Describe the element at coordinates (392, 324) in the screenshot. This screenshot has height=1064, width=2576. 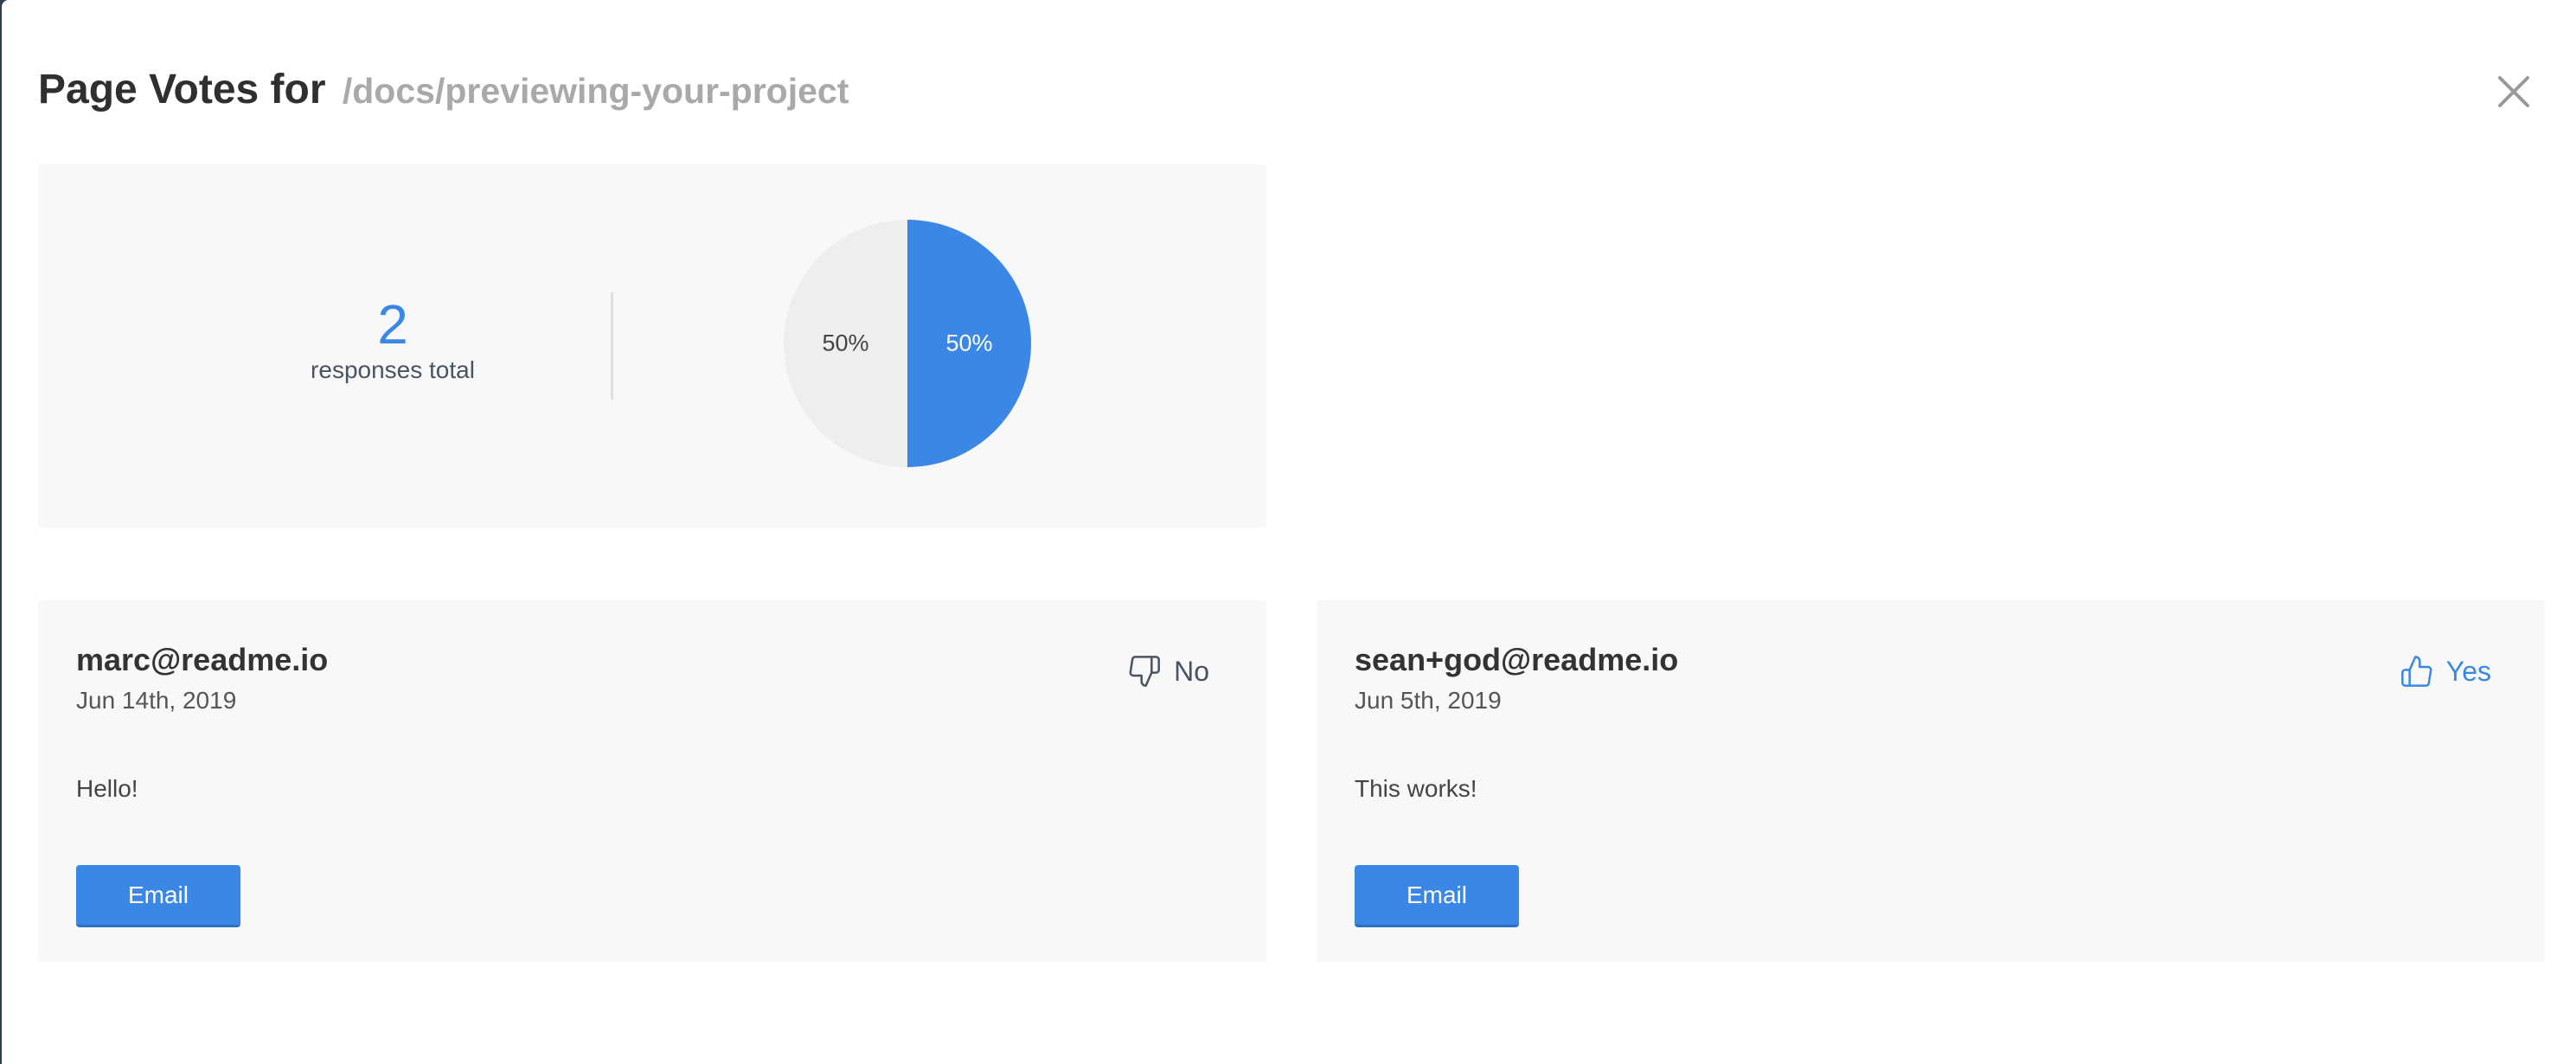
I see `response-count-number: 2` at that location.